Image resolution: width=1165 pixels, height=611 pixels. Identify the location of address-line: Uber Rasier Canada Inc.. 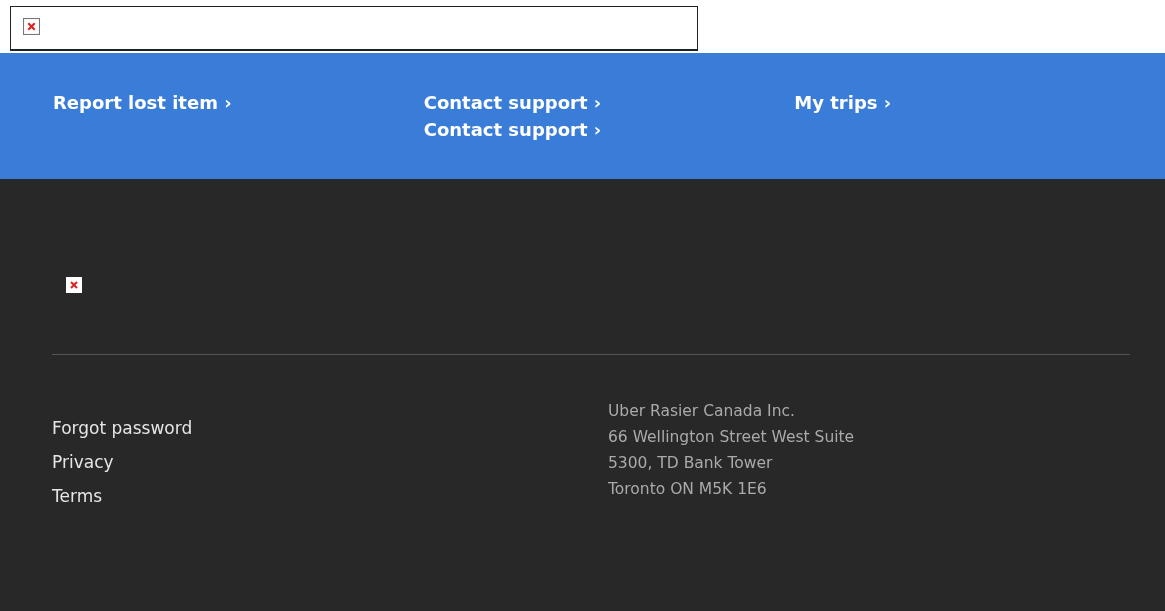
(701, 411).